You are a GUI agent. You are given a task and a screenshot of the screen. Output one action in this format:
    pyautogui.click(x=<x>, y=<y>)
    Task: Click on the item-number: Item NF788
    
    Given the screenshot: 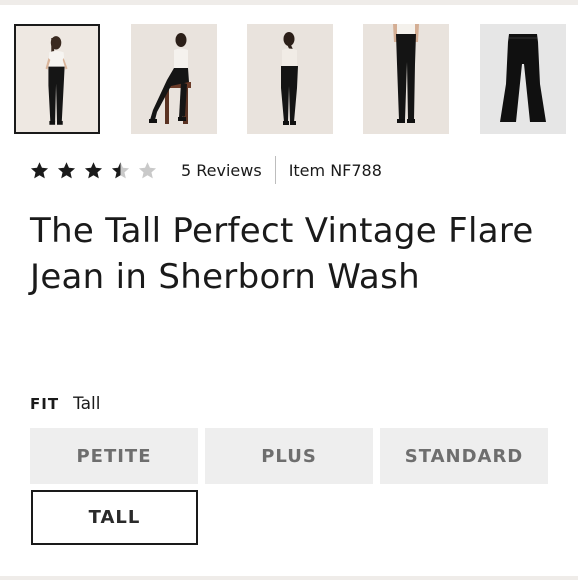 What is the action you would take?
    pyautogui.click(x=335, y=170)
    